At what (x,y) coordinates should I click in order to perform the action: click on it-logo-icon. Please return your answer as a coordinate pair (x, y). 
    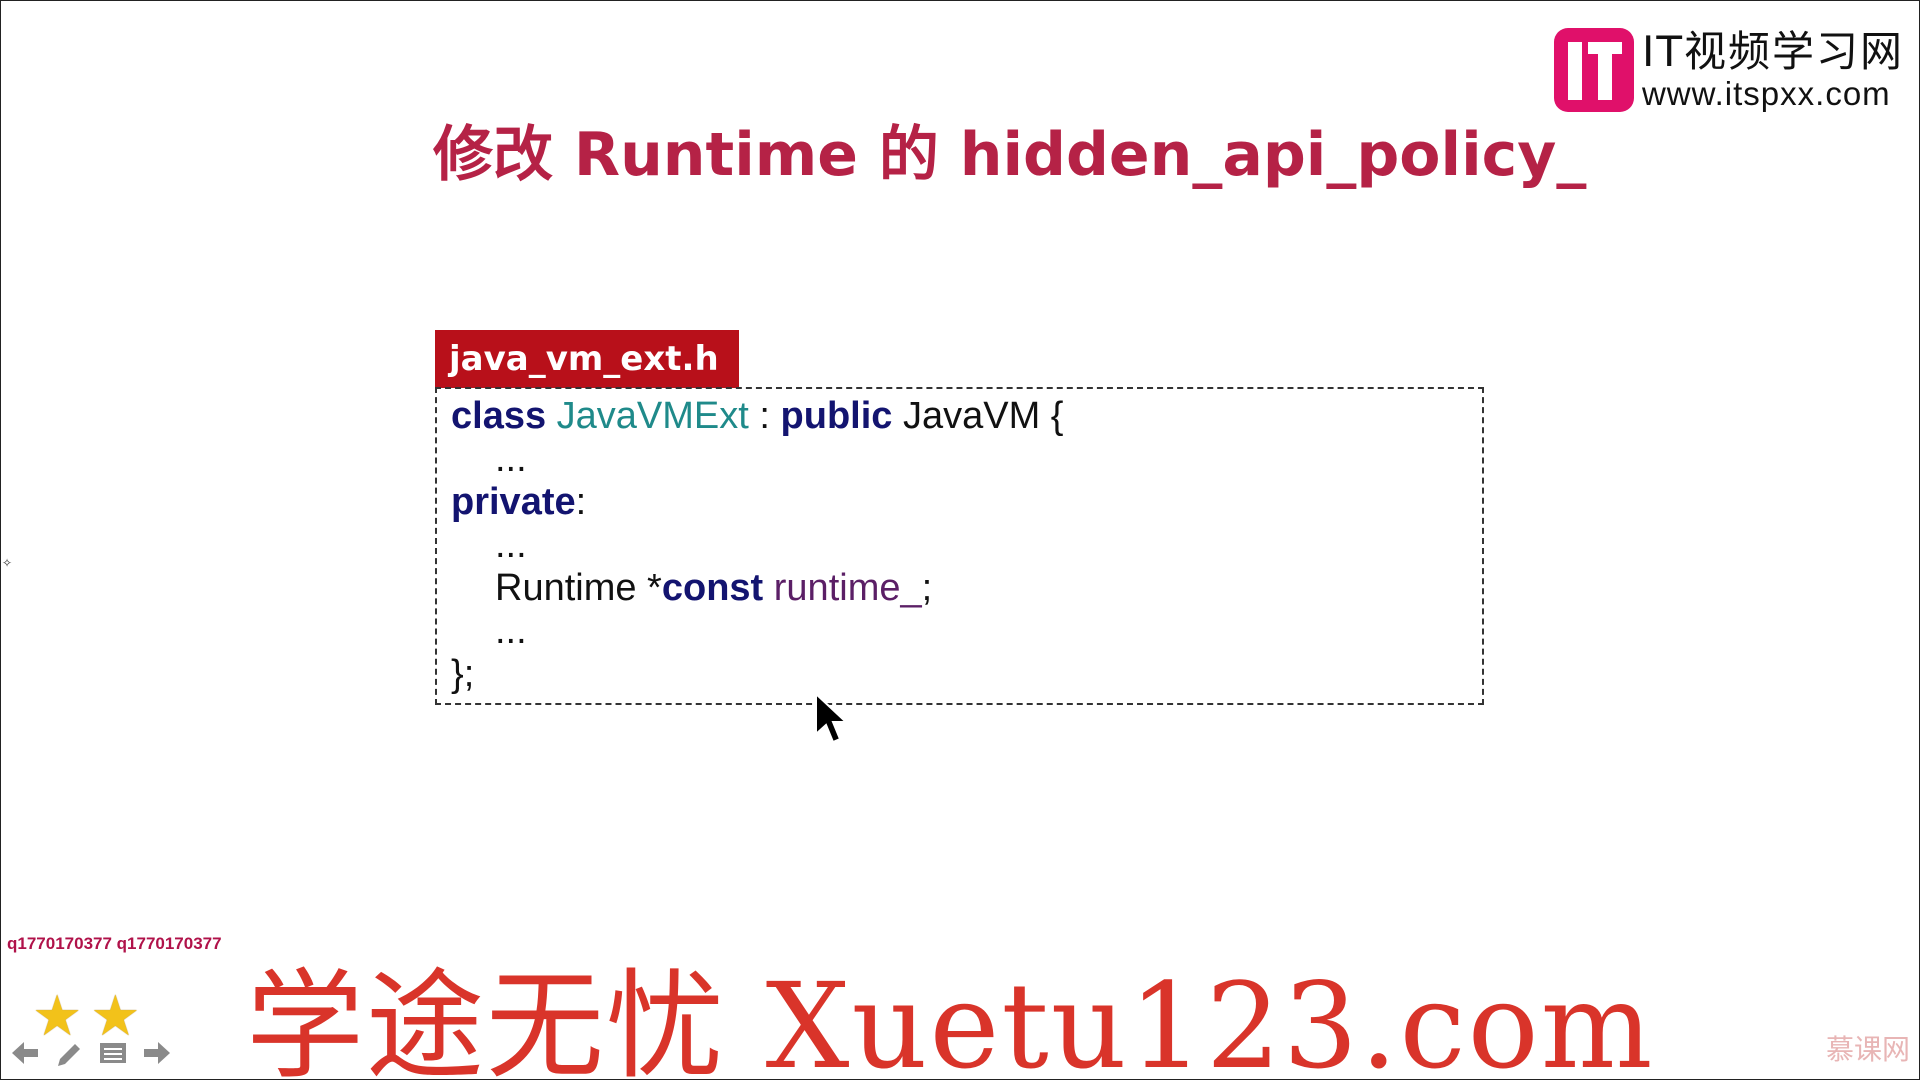
    Looking at the image, I should click on (1593, 70).